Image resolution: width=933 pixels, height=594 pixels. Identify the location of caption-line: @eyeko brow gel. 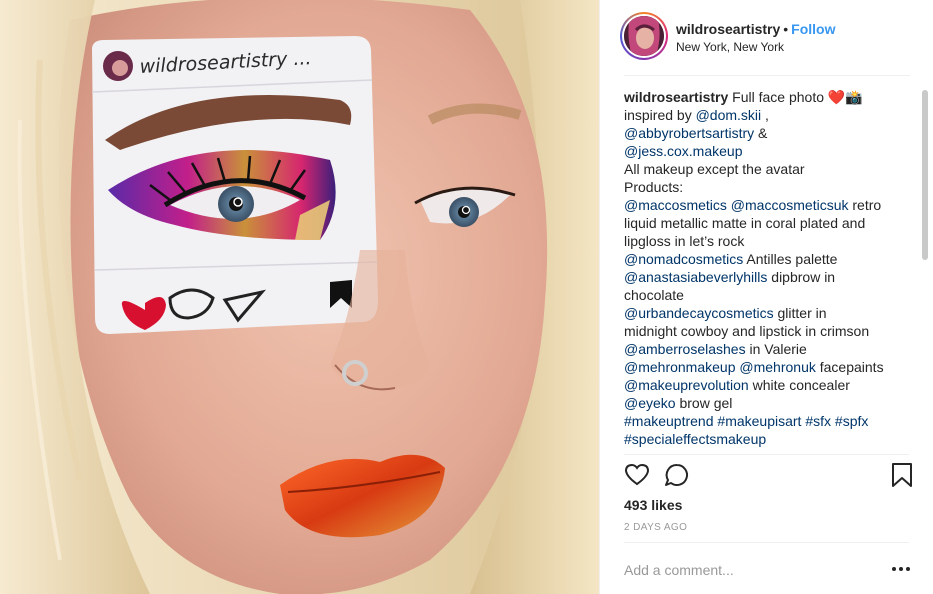
(769, 403).